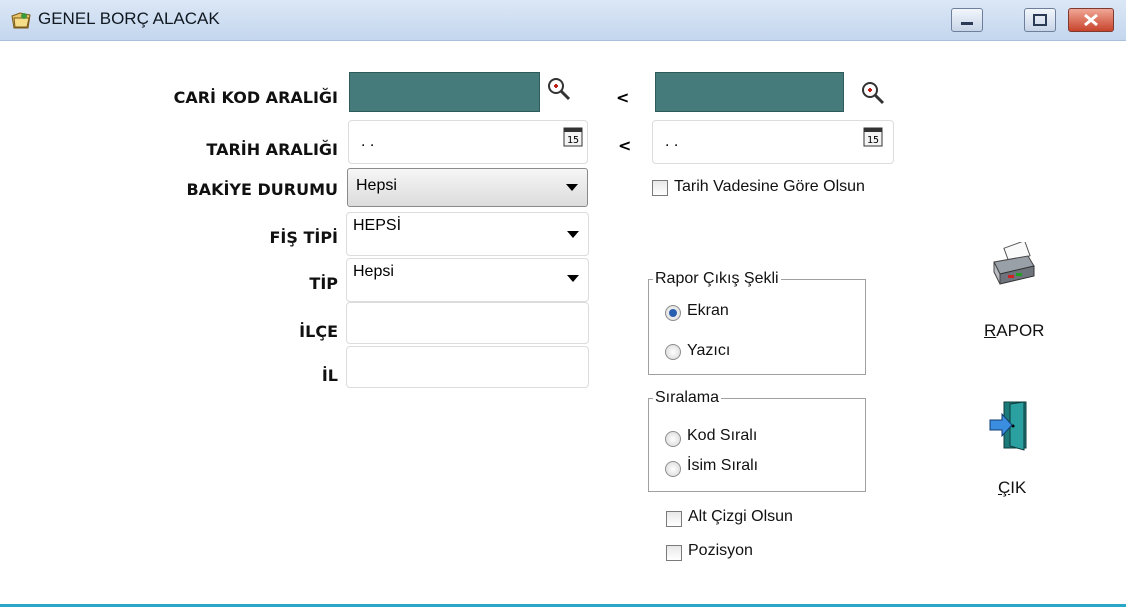 This screenshot has width=1126, height=612. Describe the element at coordinates (255, 97) in the screenshot. I see `cari-kod-label: CARİ KOD ARALIĞI` at that location.